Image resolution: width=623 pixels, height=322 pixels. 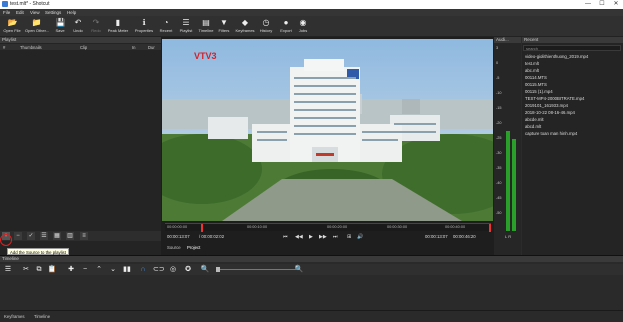 What do you see at coordinates (554, 98) in the screenshot?
I see `recent-item: TEST-MP4-2000BITRATE.mp4` at bounding box center [554, 98].